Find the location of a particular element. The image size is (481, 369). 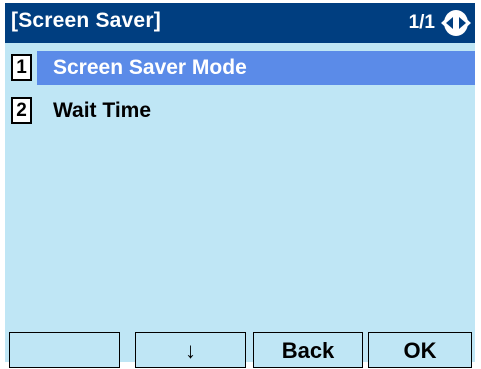

item-label: Wait Time is located at coordinates (102, 110).